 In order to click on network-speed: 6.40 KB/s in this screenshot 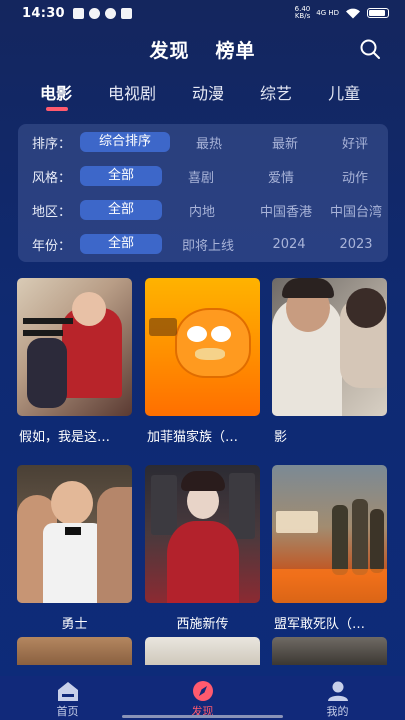, I will do `click(302, 12)`.